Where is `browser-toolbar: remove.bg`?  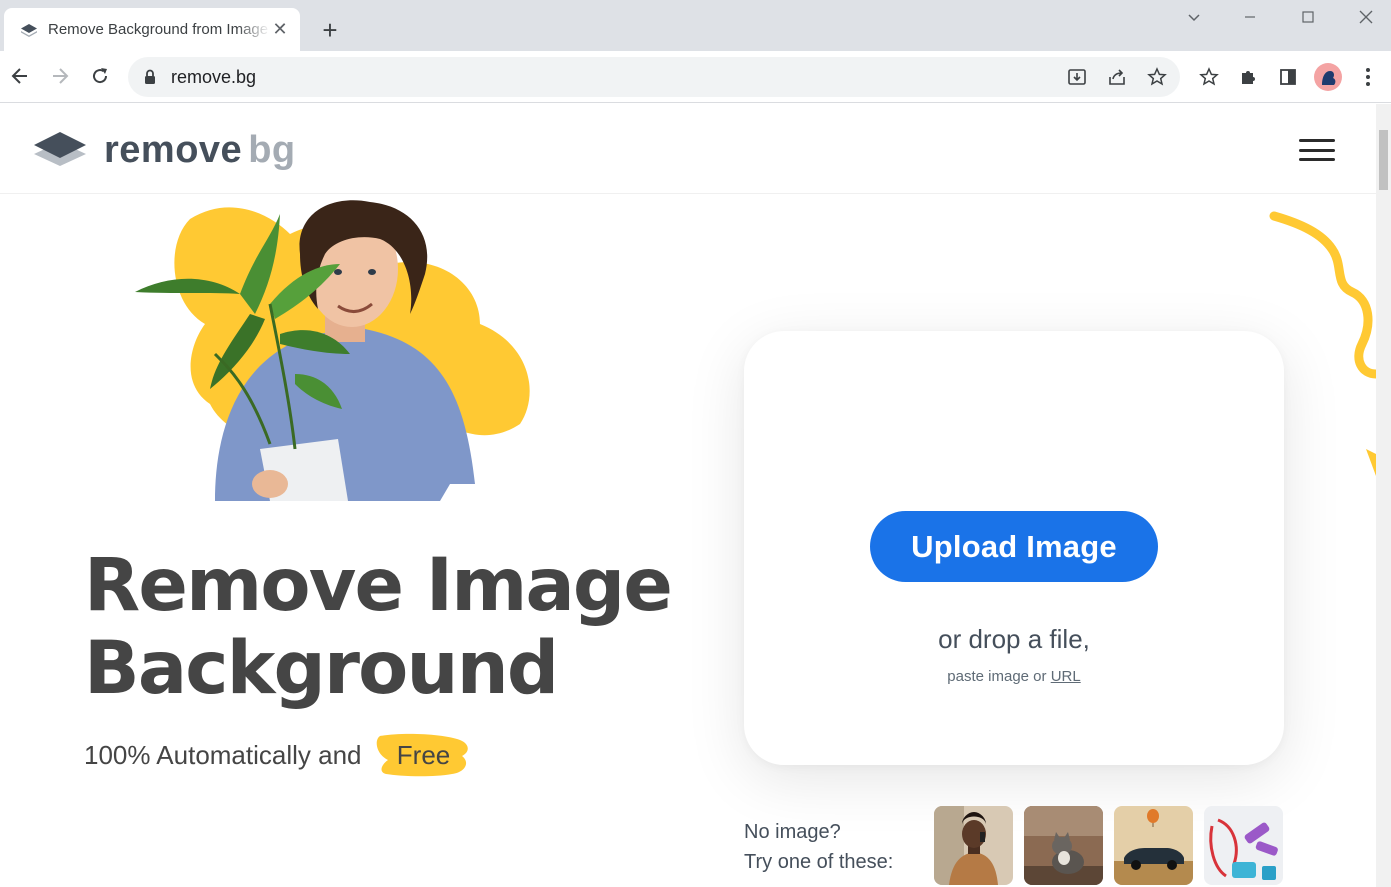 browser-toolbar: remove.bg is located at coordinates (695, 77).